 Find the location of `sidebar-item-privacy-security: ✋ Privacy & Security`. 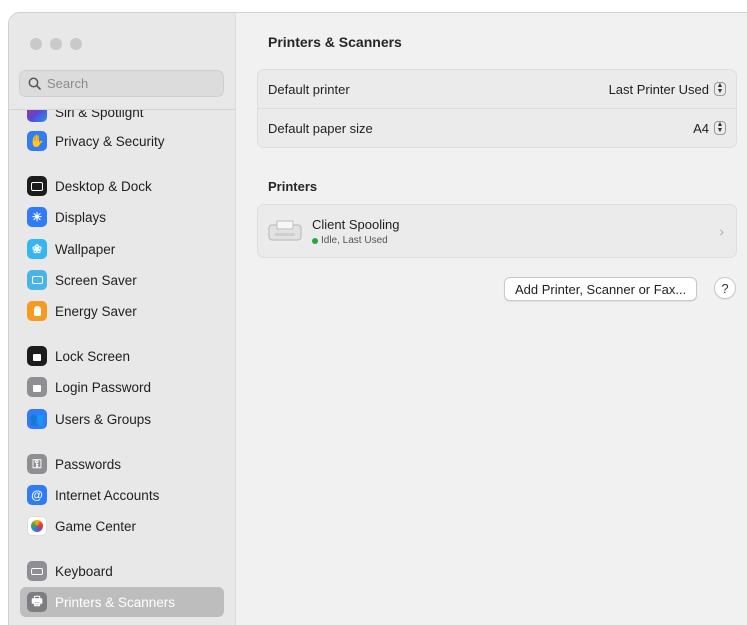

sidebar-item-privacy-security: ✋ Privacy & Security is located at coordinates (122, 141).